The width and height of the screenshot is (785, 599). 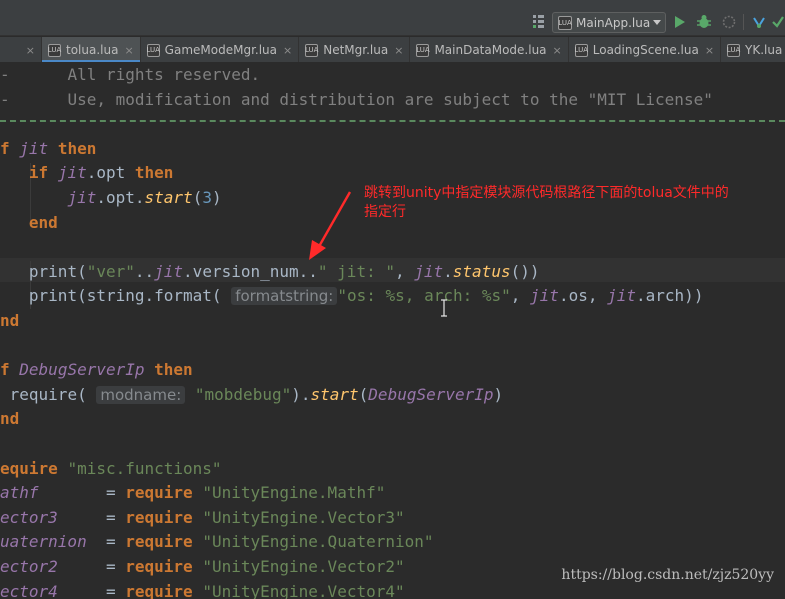 What do you see at coordinates (10, 320) in the screenshot?
I see `code-line-11: nd` at bounding box center [10, 320].